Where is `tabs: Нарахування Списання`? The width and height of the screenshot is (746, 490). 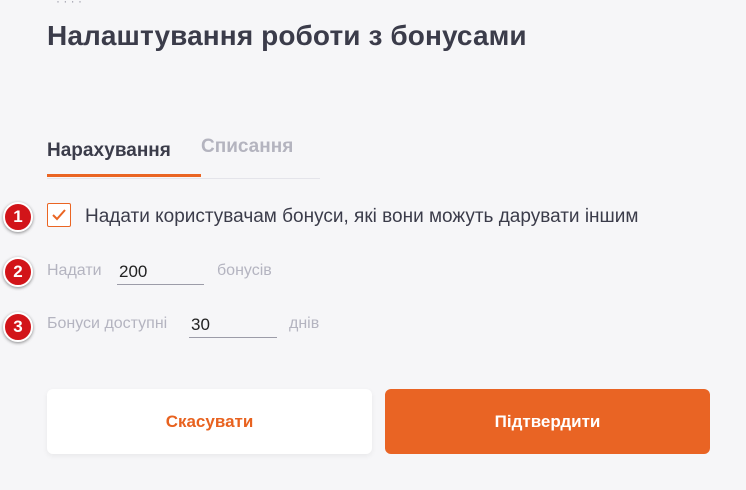
tabs: Нарахування Списання is located at coordinates (183, 155).